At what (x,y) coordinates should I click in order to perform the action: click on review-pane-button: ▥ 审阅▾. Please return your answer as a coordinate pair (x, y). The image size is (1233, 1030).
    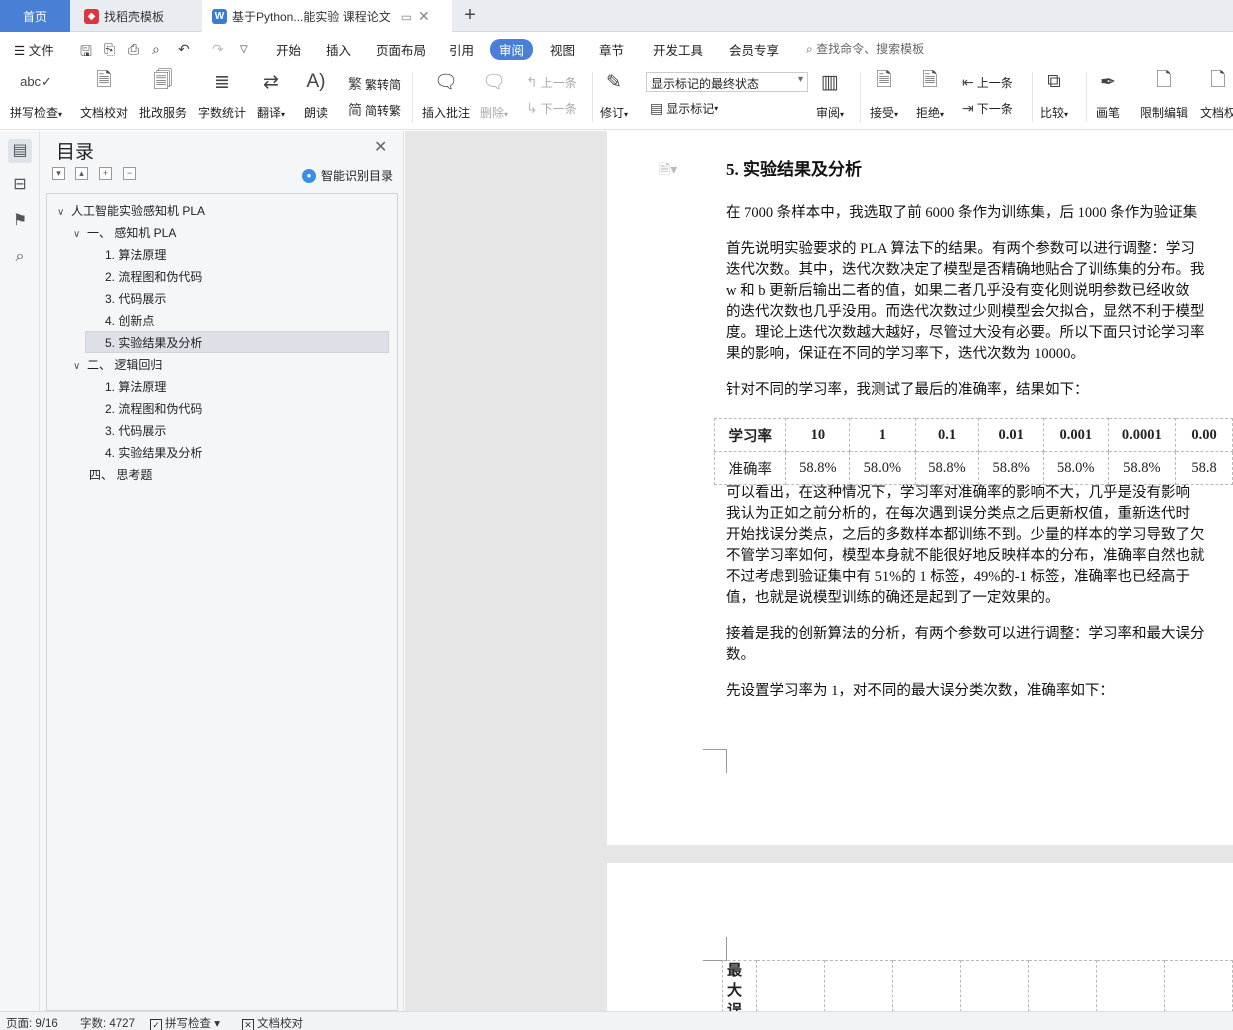
    Looking at the image, I should click on (830, 94).